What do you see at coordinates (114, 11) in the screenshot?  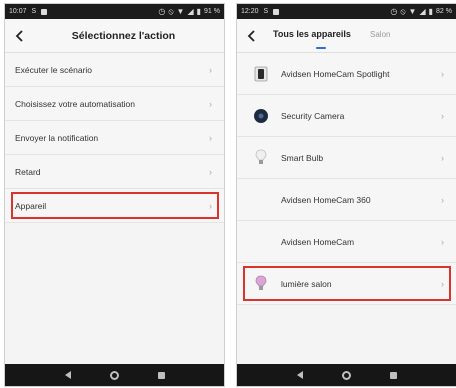 I see `status-bar: 10:07 S ◷ ⦸ ▼ ◢ ▮ 91 %` at bounding box center [114, 11].